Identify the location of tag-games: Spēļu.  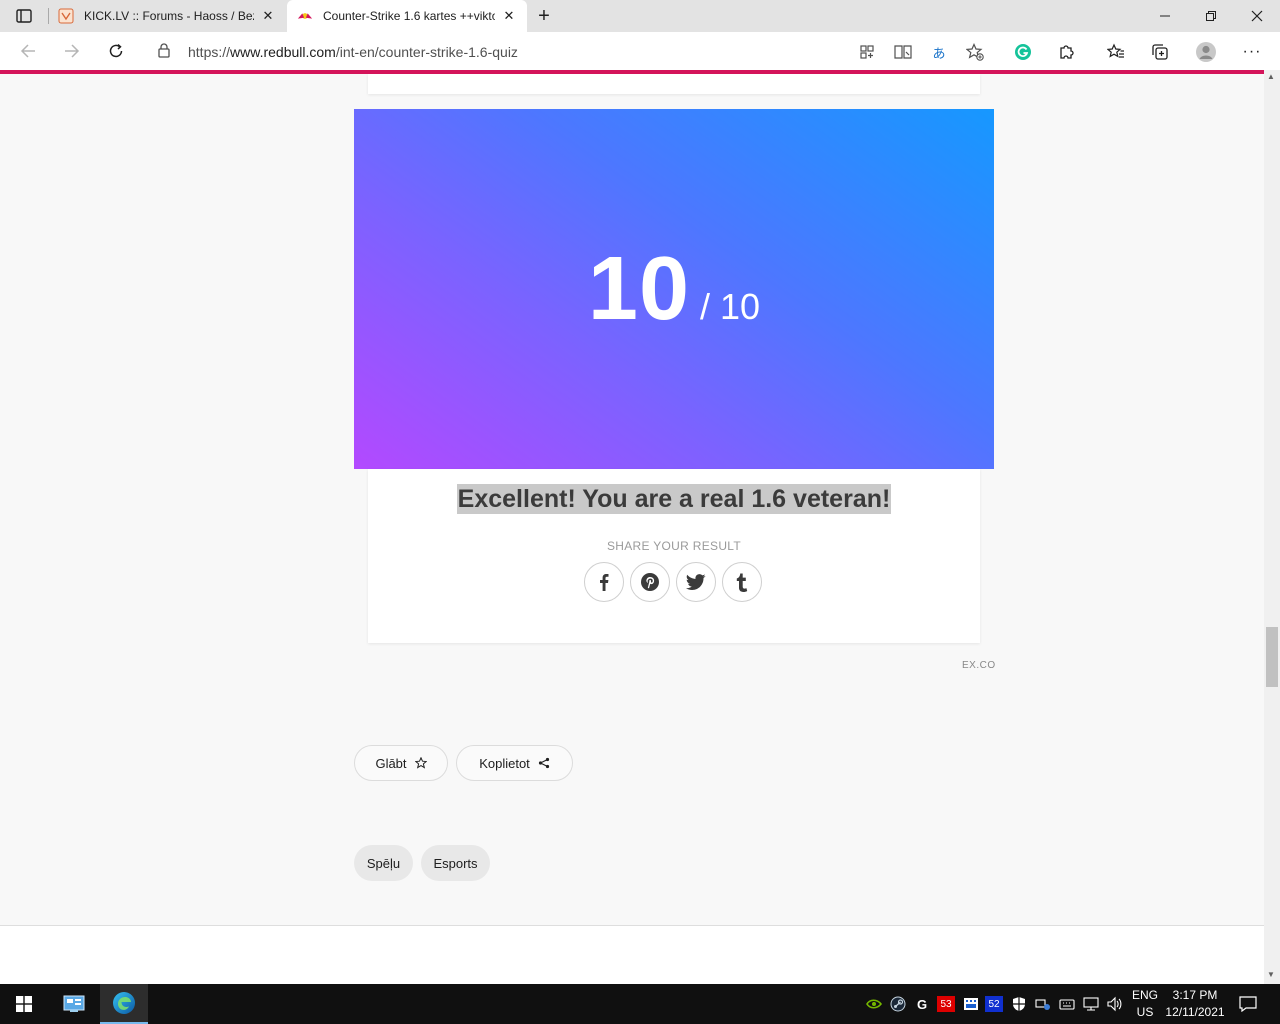
(383, 863).